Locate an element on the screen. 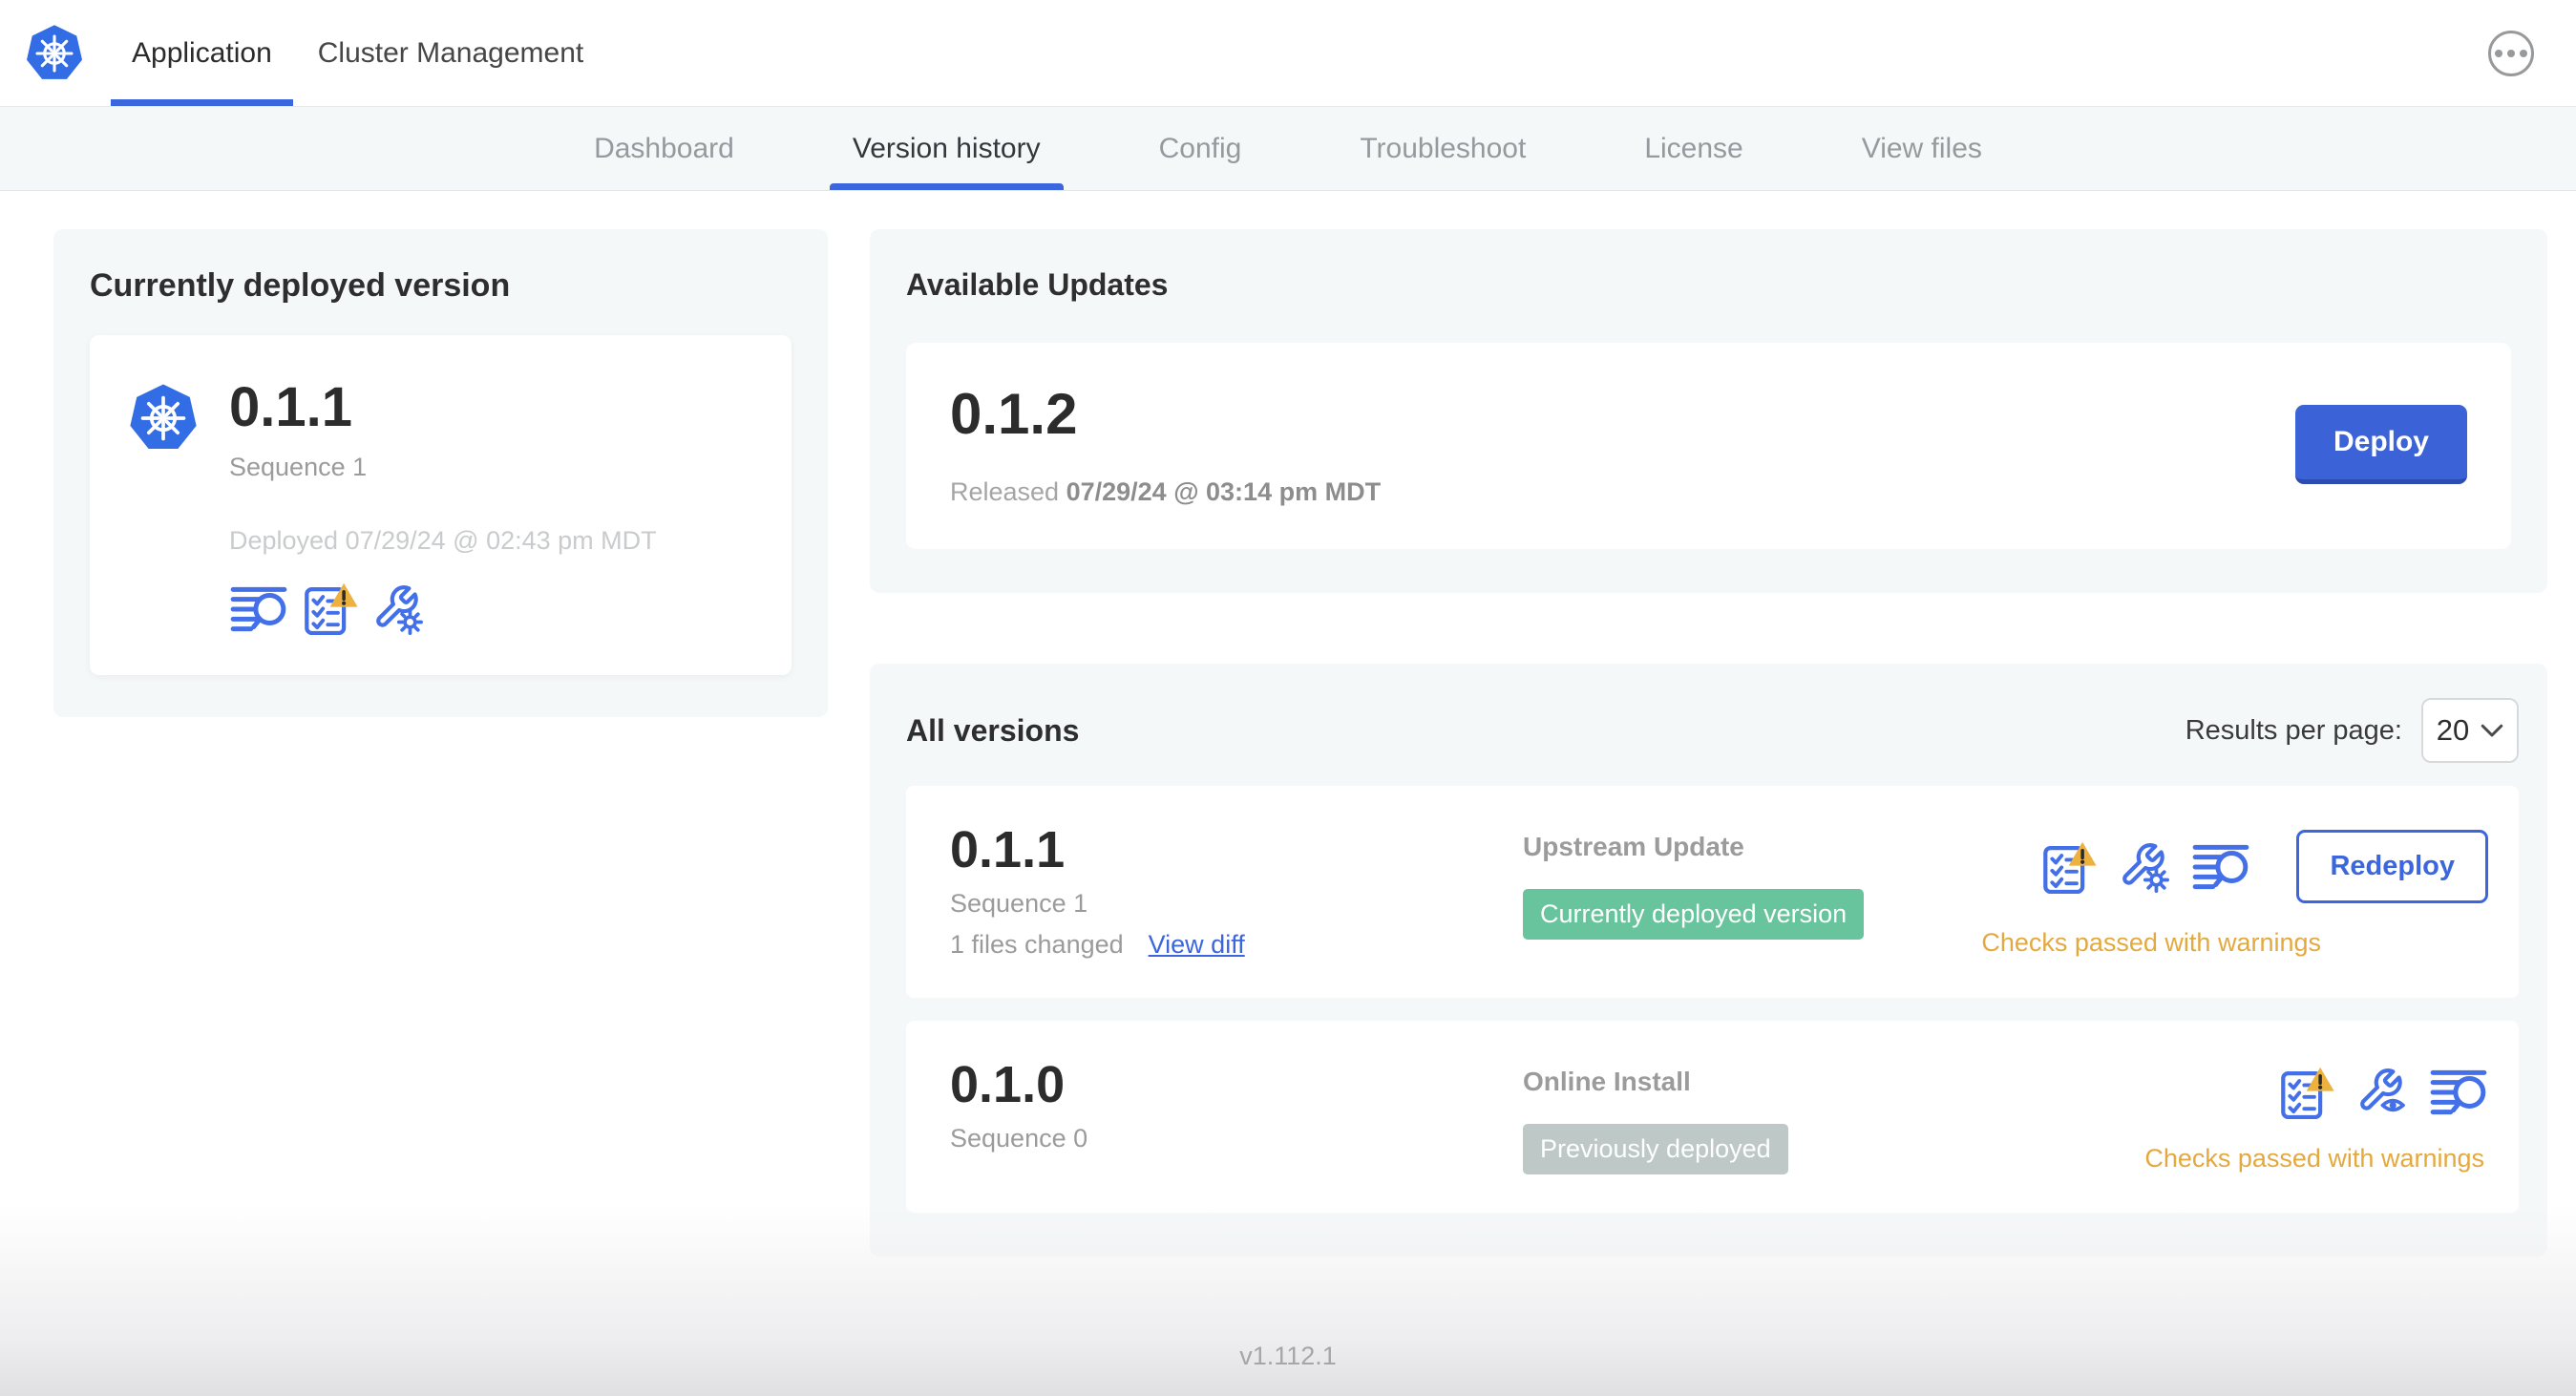  released-date: 07/29/24 @ 03:14 pm MDT is located at coordinates (1224, 491).